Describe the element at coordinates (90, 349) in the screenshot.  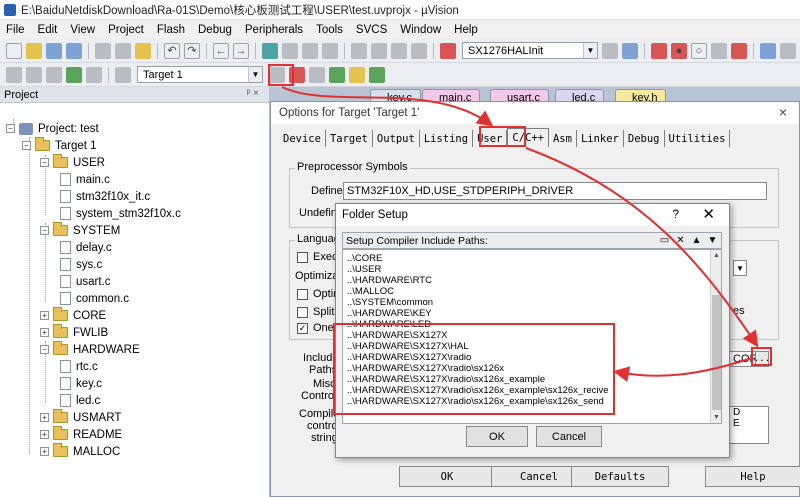
I see `group-hardware: − HARDWARE` at that location.